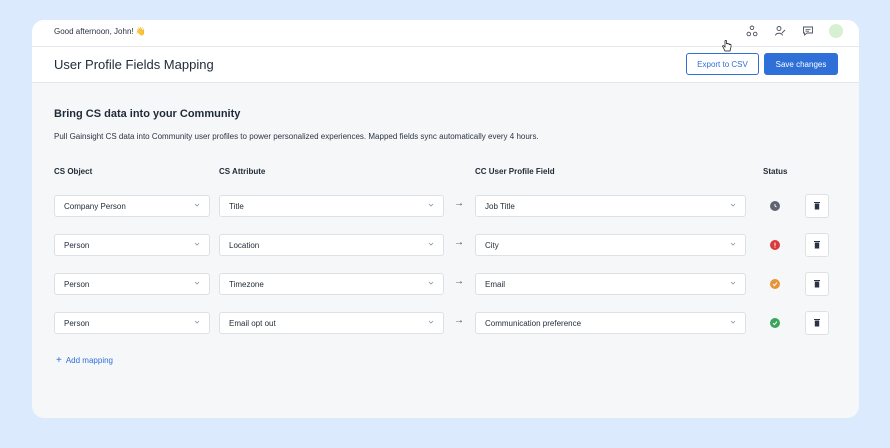 Image resolution: width=890 pixels, height=448 pixels. Describe the element at coordinates (775, 171) in the screenshot. I see `column-header-status: Status` at that location.